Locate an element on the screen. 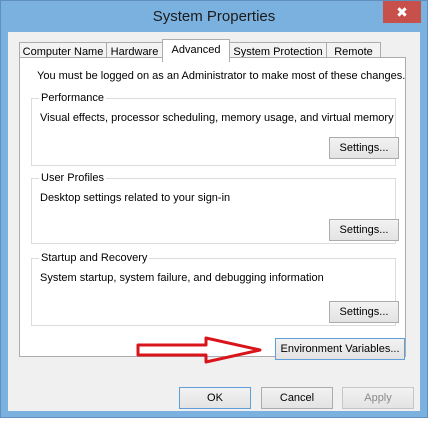  ok-button: OK is located at coordinates (215, 398).